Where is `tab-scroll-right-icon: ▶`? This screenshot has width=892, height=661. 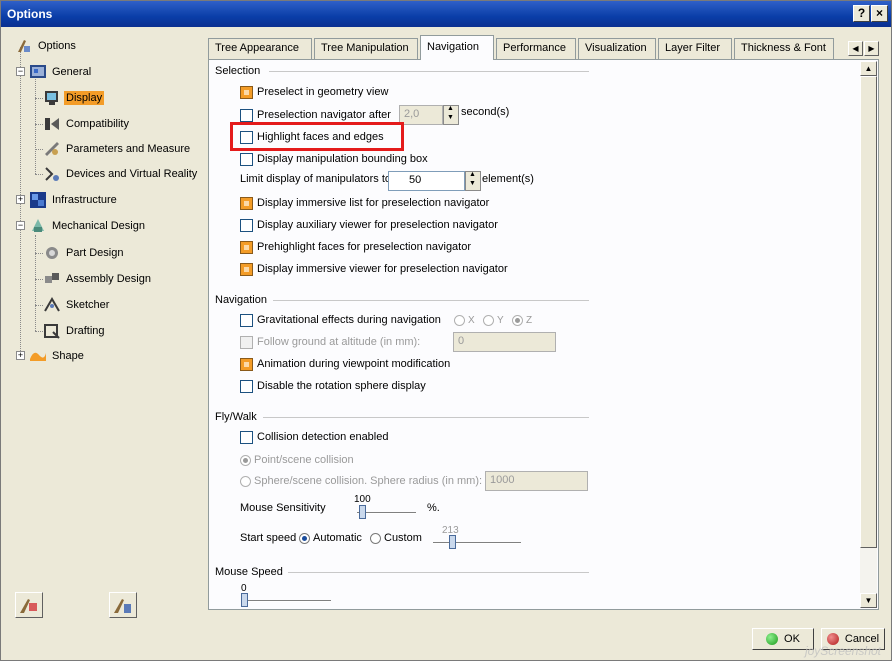 tab-scroll-right-icon: ▶ is located at coordinates (871, 48).